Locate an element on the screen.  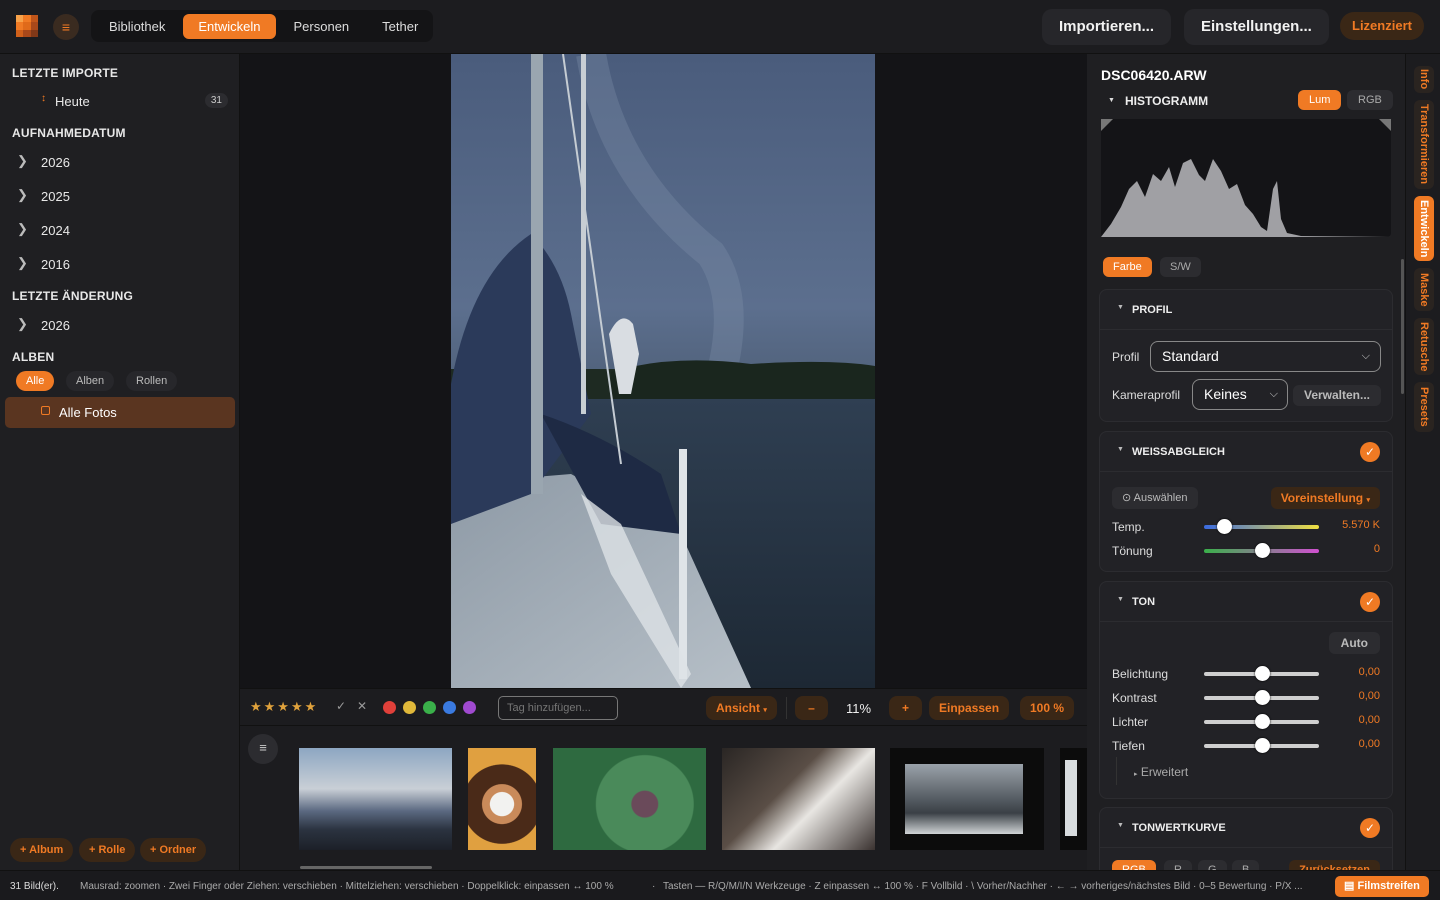
curve-channel-g: G is located at coordinates (1212, 865).